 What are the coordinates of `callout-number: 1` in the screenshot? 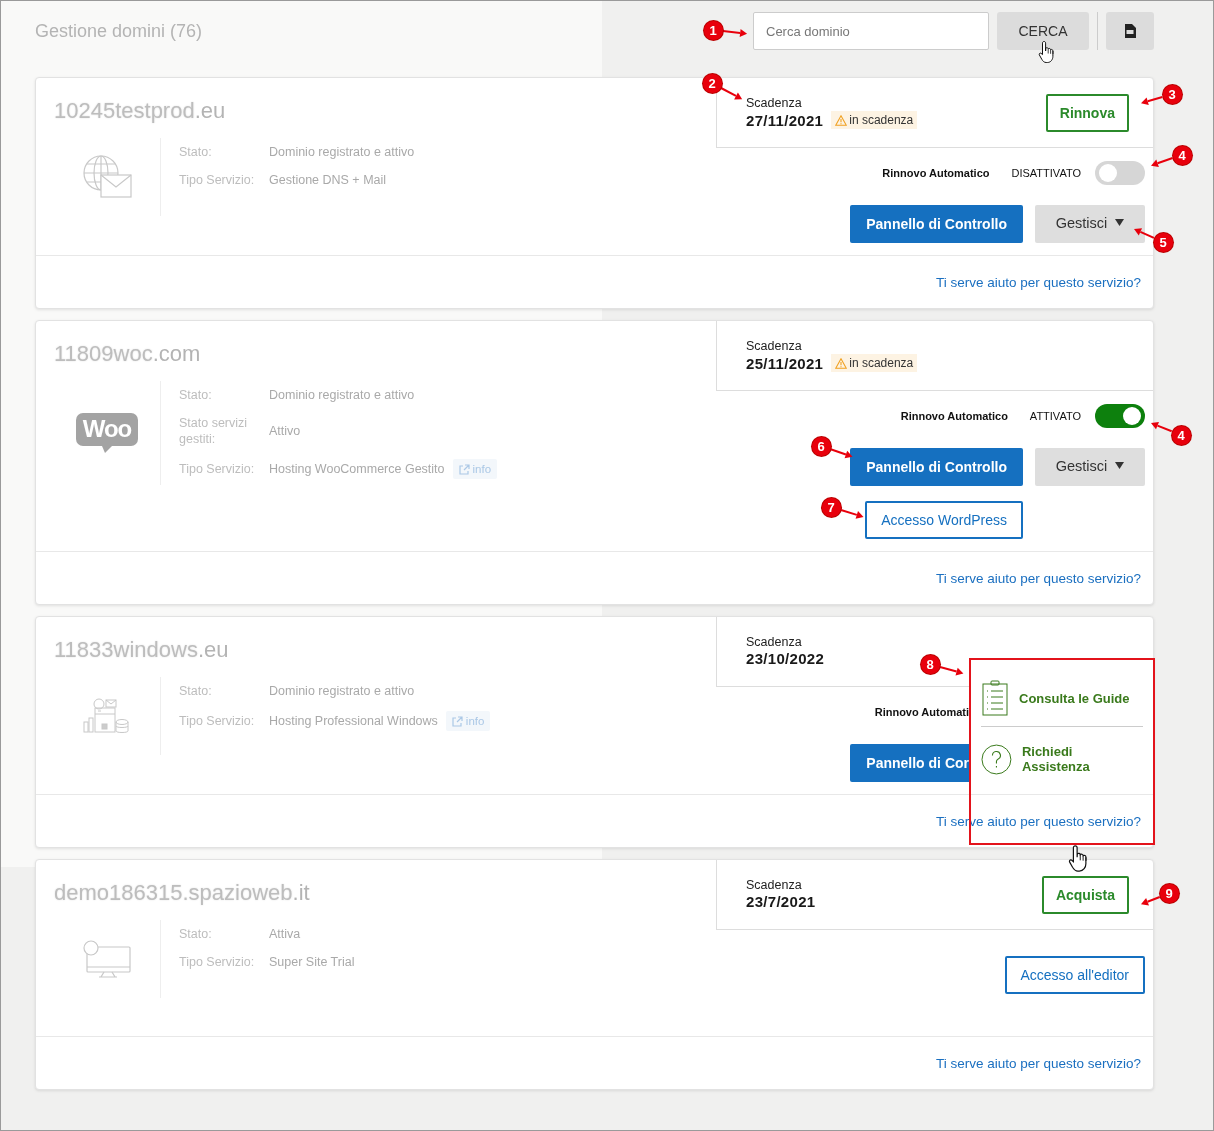 It's located at (713, 30).